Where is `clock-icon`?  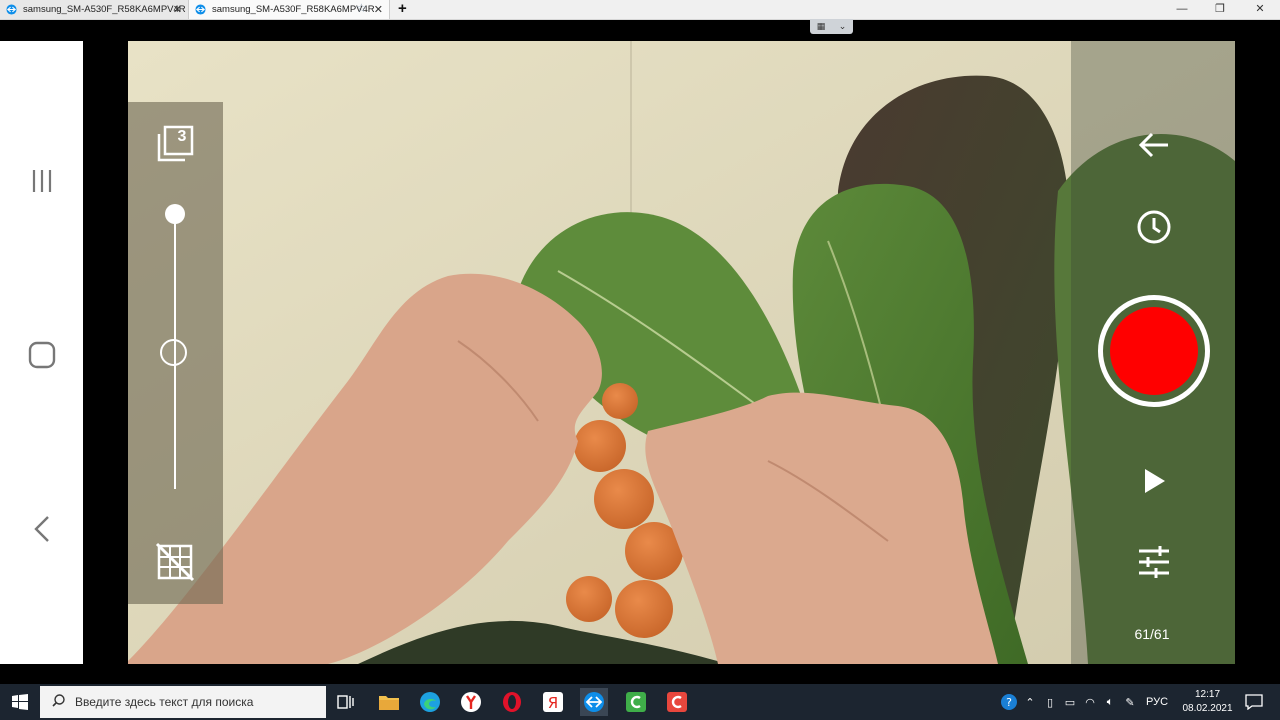
clock-icon is located at coordinates (1154, 227).